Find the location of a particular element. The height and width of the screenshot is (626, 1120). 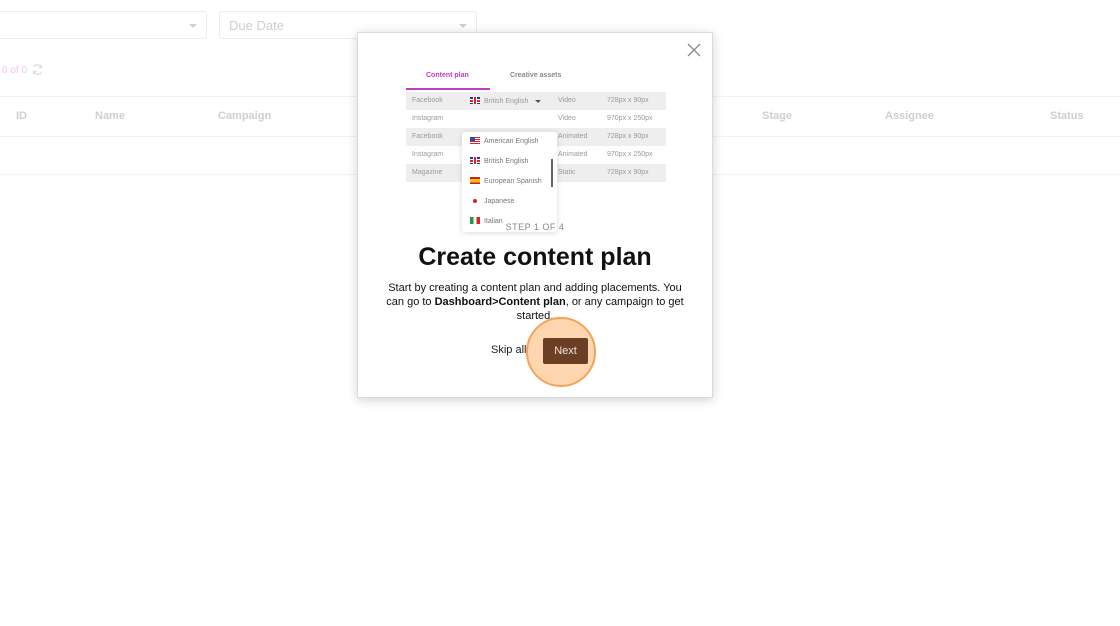

refresh-icon is located at coordinates (37, 69).